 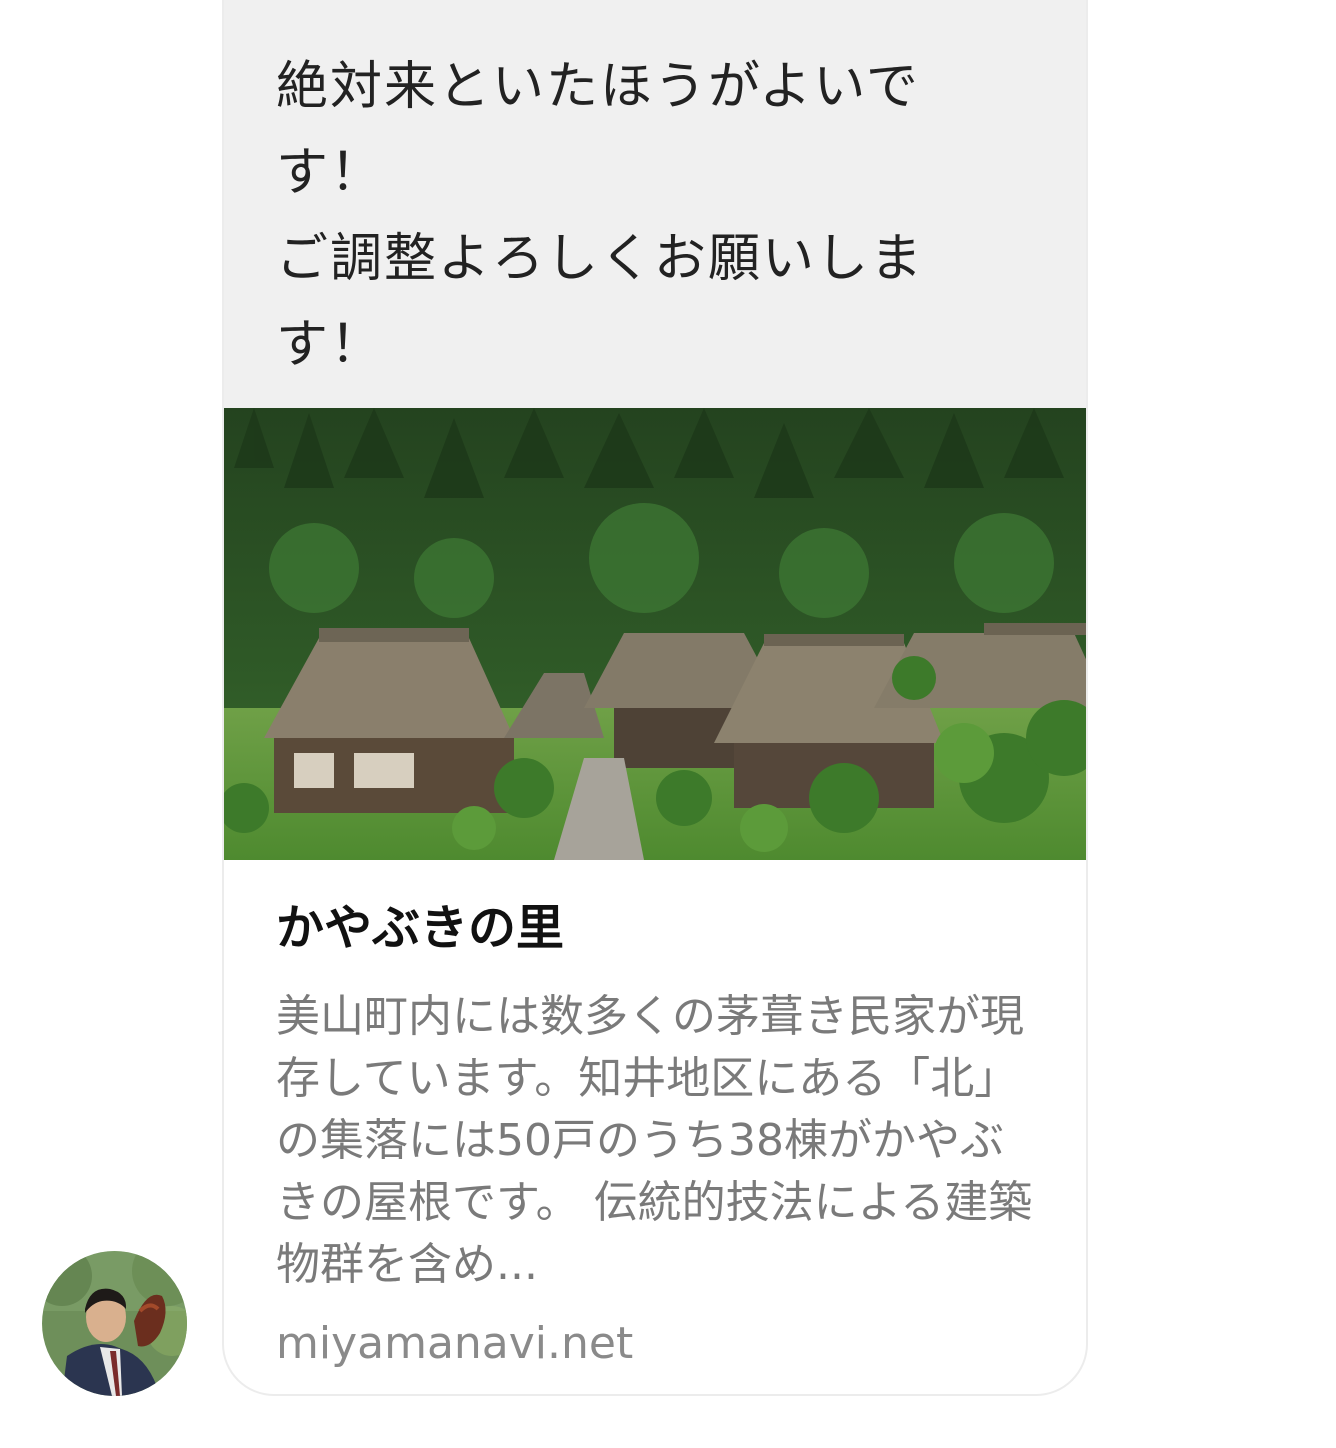 I want to click on message-text: 絶対来といたほうがよいで す！ ご調整よろしくお願いしま す！, so click(x=600, y=216).